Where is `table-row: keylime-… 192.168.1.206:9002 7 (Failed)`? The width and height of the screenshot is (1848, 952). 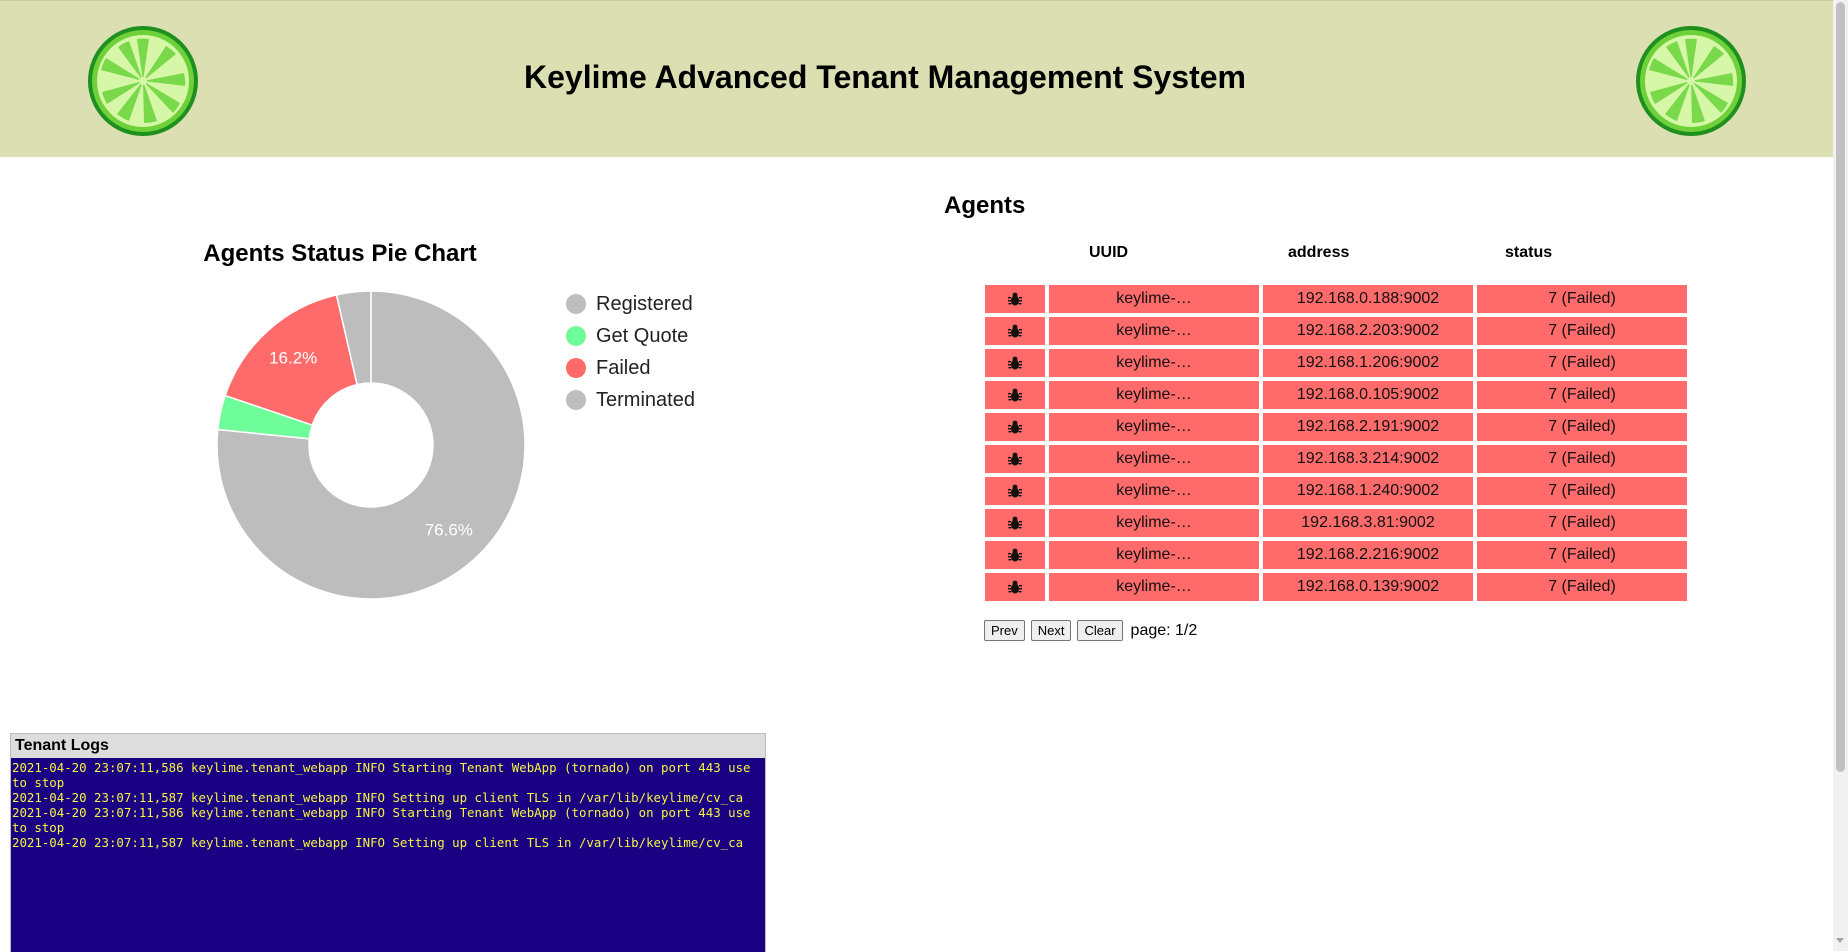 table-row: keylime-… 192.168.1.206:9002 7 (Failed) is located at coordinates (1336, 363).